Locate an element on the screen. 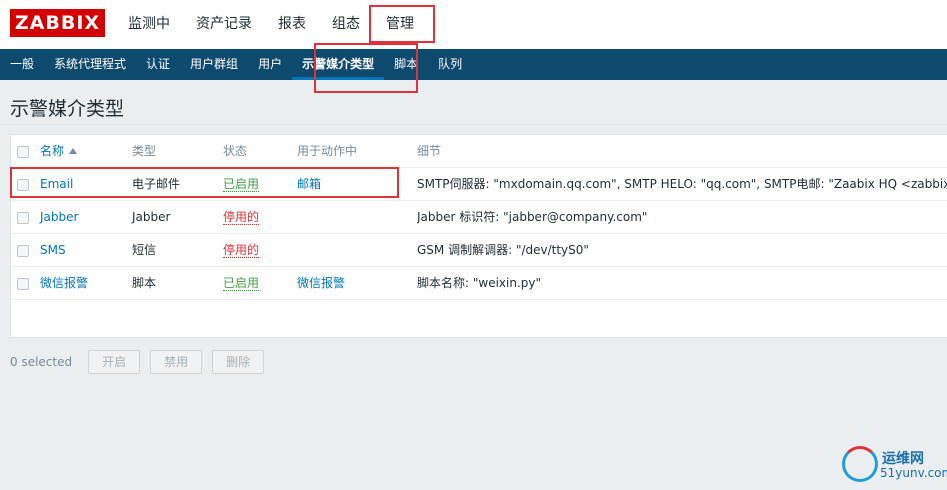 The height and width of the screenshot is (490, 947). media-type-details: 脚本名称: "weixin.py" is located at coordinates (479, 283).